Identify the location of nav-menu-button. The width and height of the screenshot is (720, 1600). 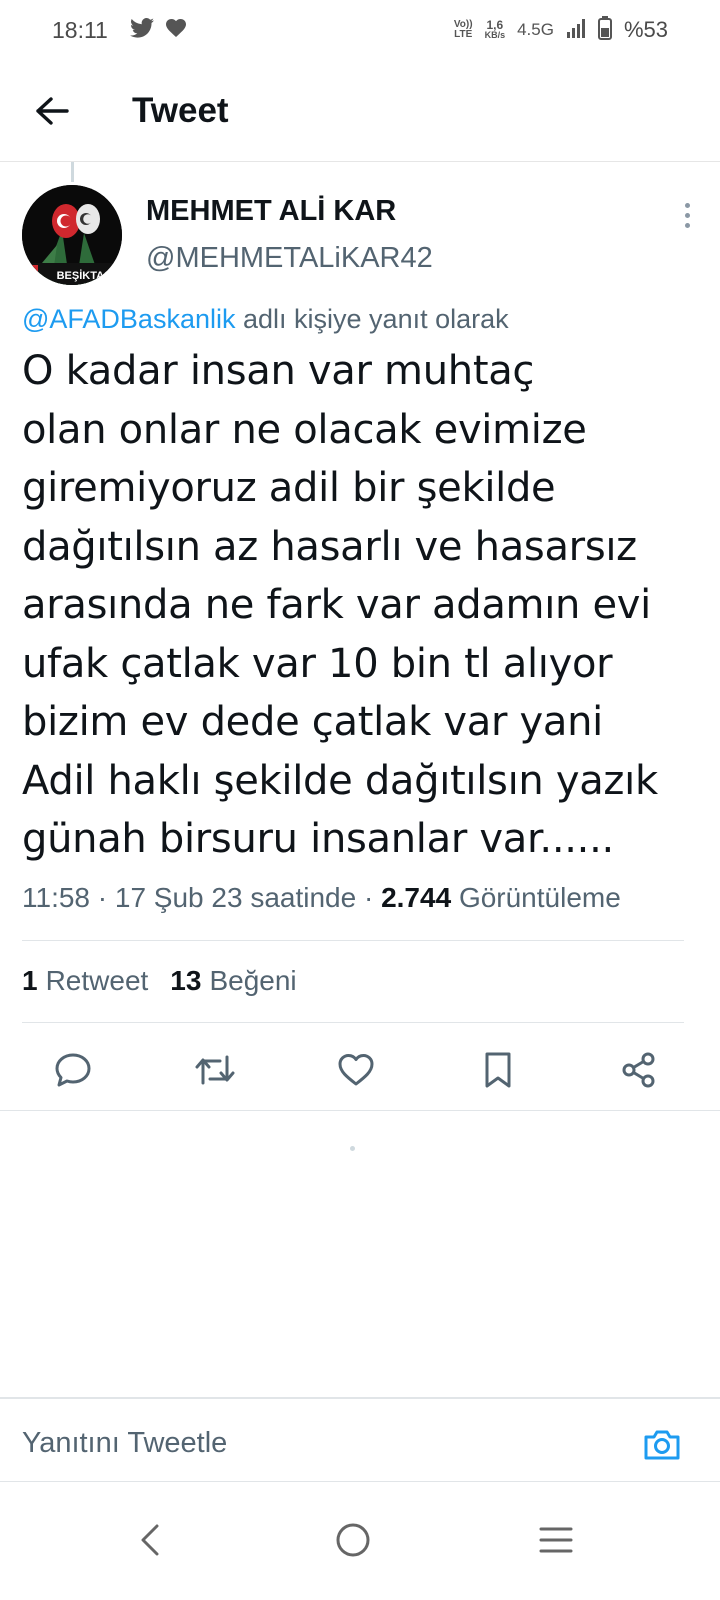
(556, 1540).